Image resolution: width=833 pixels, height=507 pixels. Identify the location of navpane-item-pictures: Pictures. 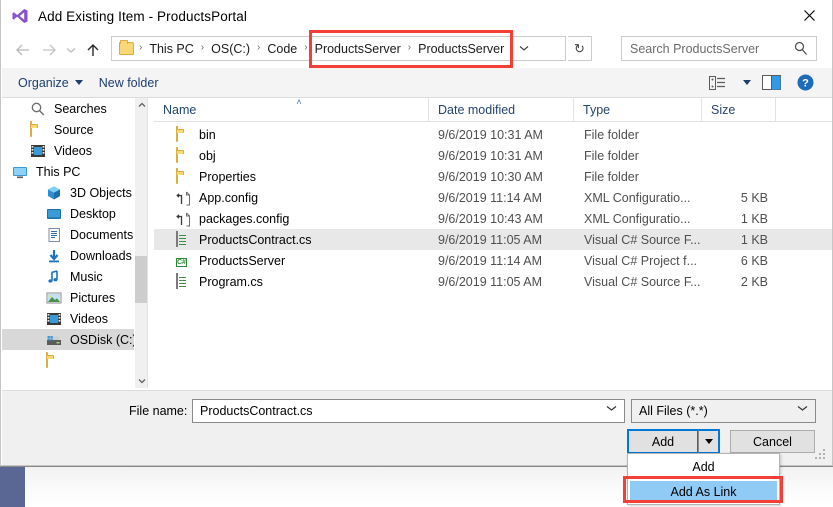
(73, 297).